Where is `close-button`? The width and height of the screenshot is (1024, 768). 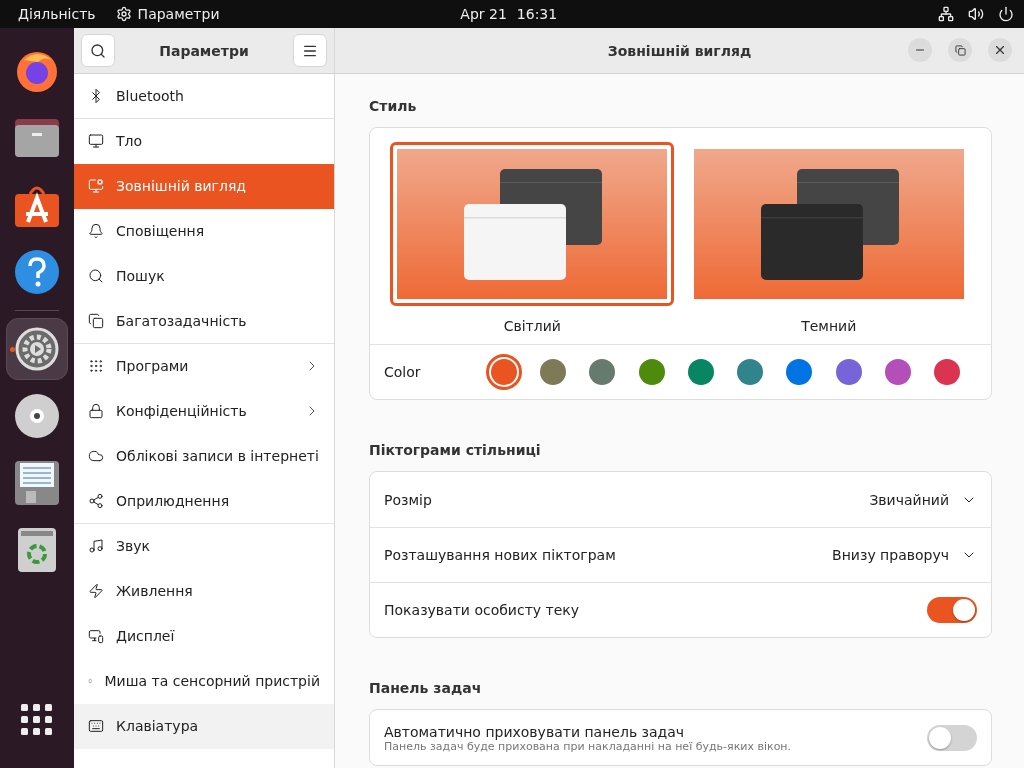 close-button is located at coordinates (1000, 50).